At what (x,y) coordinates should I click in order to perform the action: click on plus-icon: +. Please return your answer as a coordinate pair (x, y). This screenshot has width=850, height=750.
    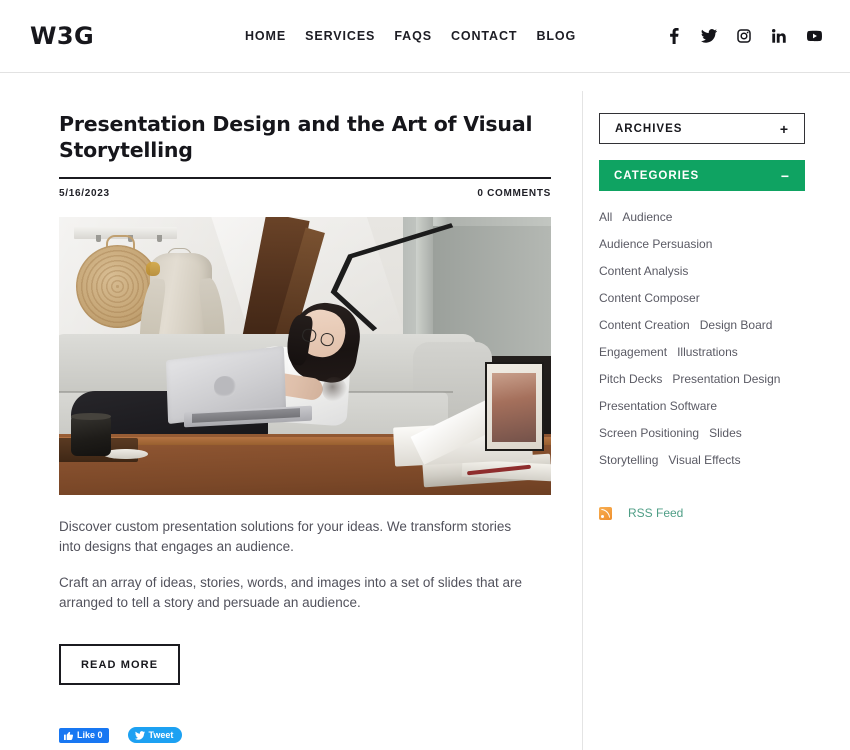
    Looking at the image, I should click on (784, 128).